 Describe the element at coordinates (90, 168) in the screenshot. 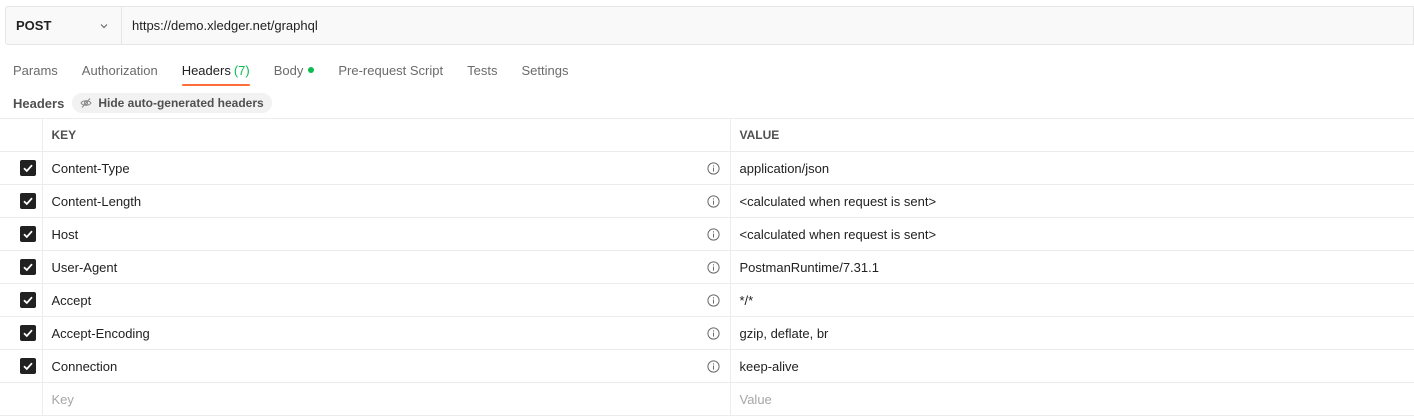

I see `header-key: Content-Type` at that location.